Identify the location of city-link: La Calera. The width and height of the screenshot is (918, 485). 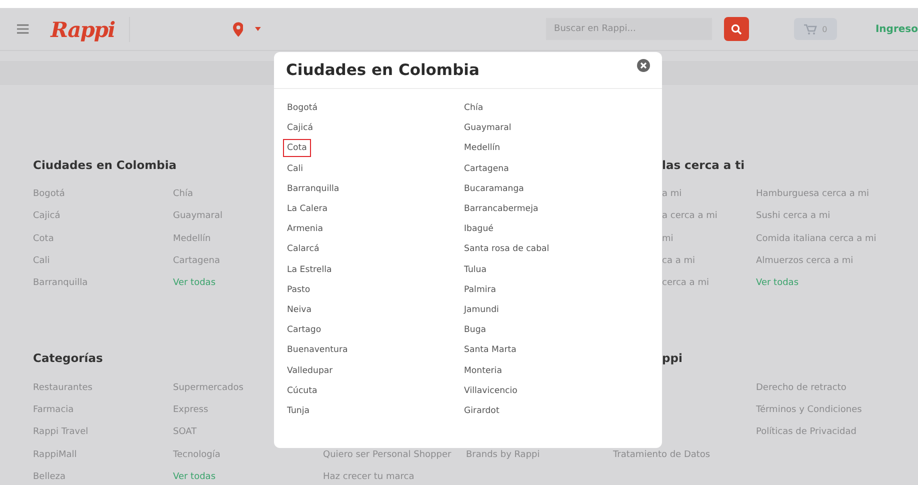
(307, 209).